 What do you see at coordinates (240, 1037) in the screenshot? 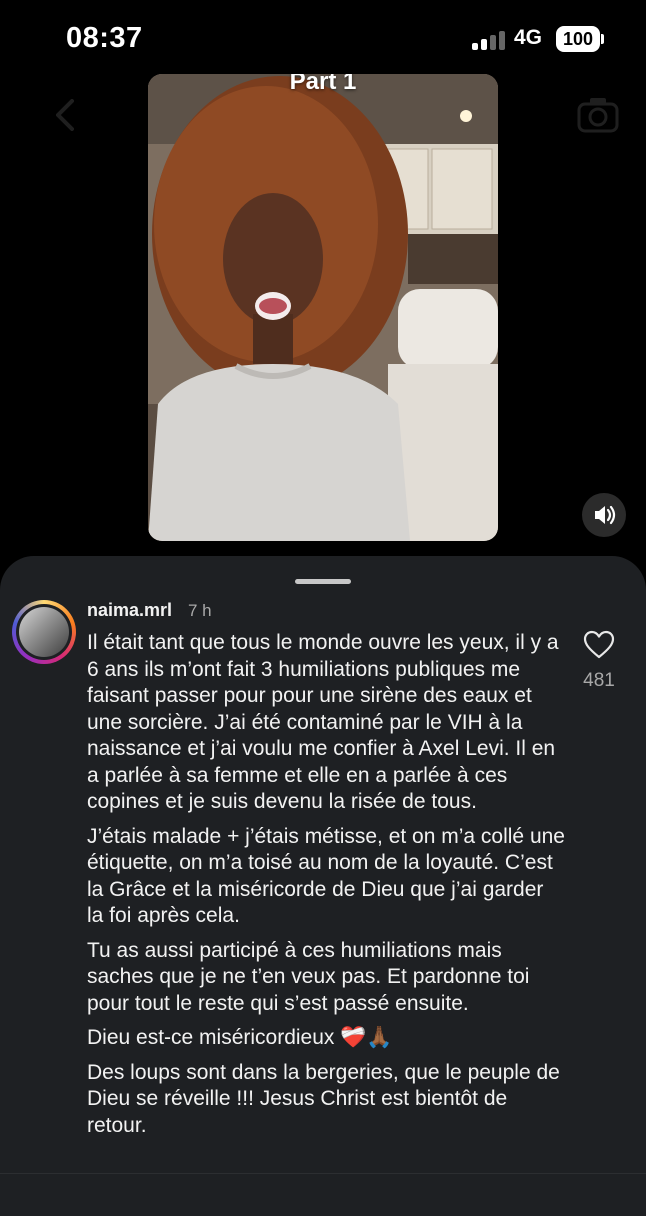
I see `comment-paragraph: Dieu est-ce miséricordieux ❤️‍🩹🙏🏾` at bounding box center [240, 1037].